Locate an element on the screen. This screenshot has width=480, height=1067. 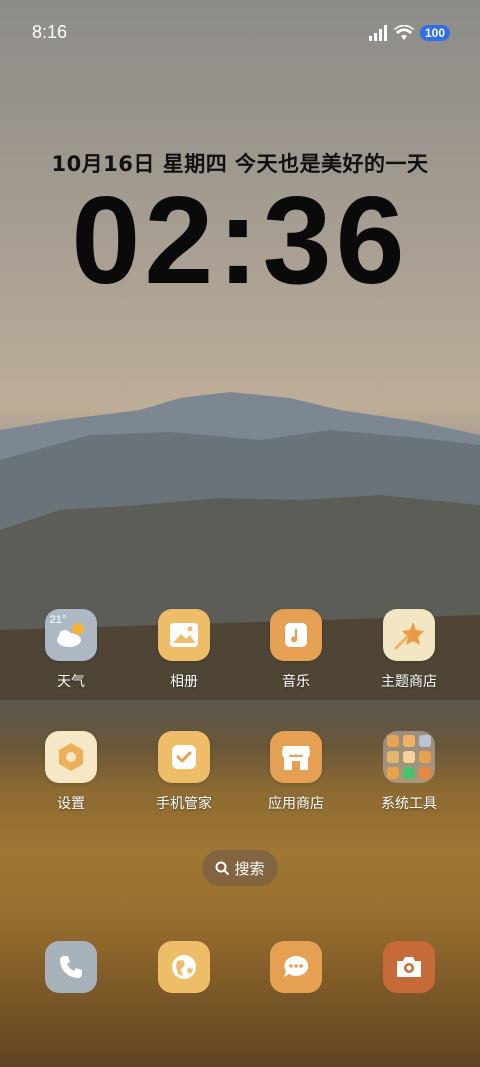
search-label: 搜索 is located at coordinates (249, 868).